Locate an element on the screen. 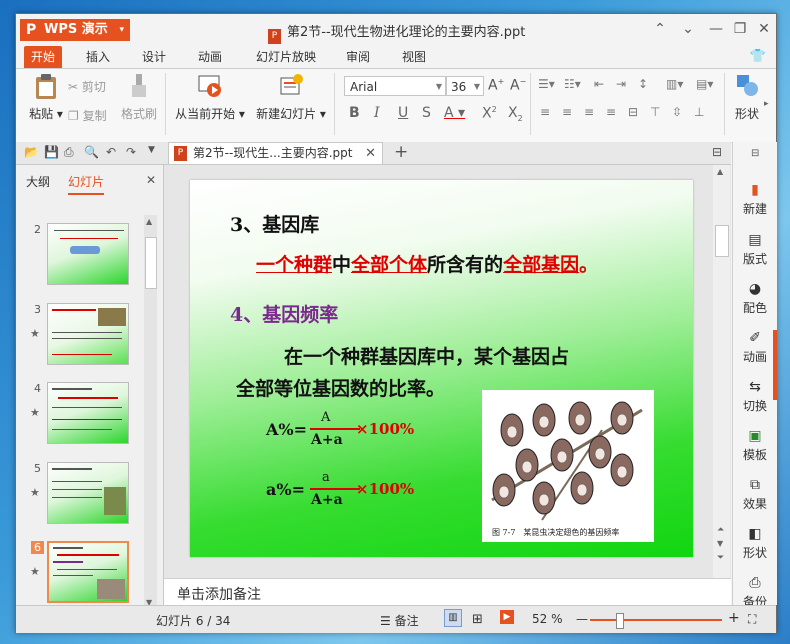 The image size is (790, 644). panel-animation: ✐ 动画 is located at coordinates (755, 347).